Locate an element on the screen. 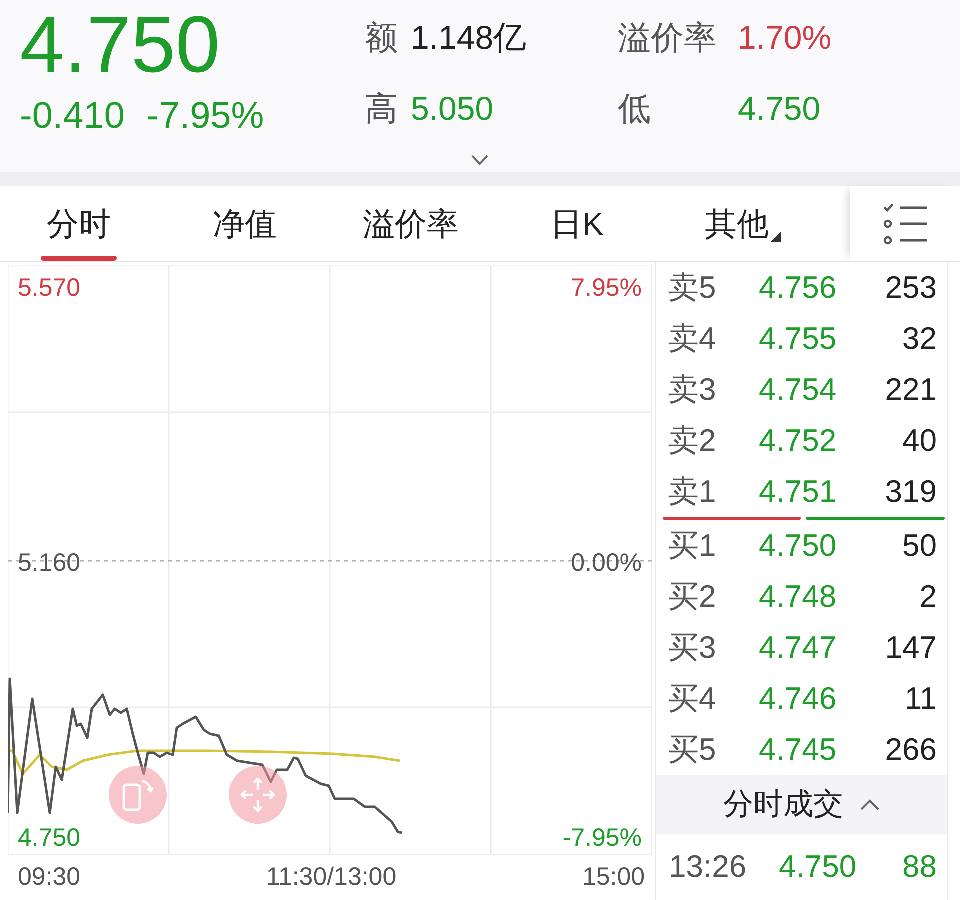 The height and width of the screenshot is (900, 960). order-level-label: 买5 is located at coordinates (693, 749).